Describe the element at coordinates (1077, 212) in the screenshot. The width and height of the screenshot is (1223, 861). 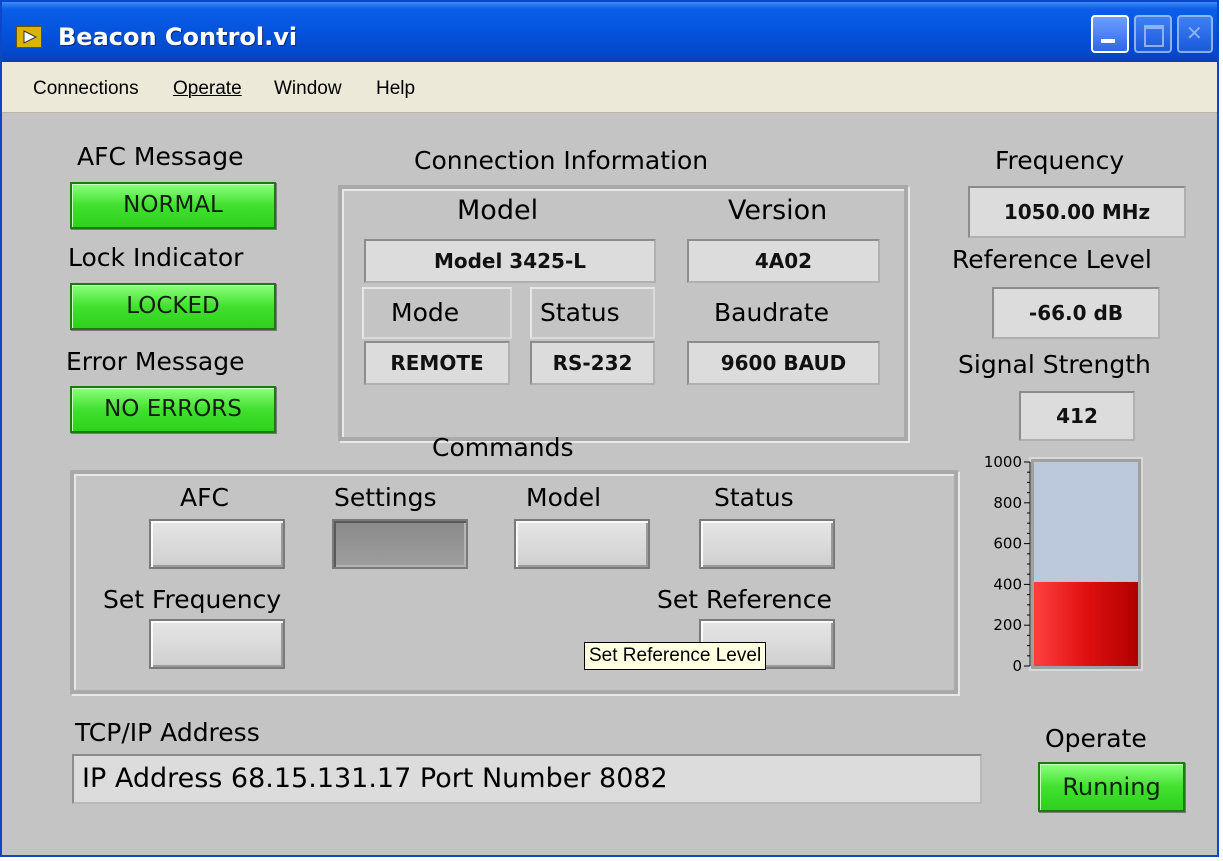
I see `frequency-value: 1050.00 MHz` at that location.